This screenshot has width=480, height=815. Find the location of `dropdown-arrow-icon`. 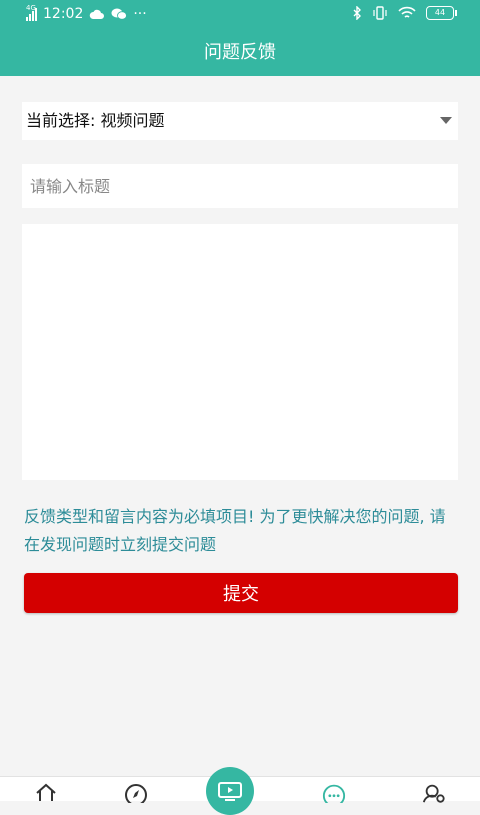

dropdown-arrow-icon is located at coordinates (446, 120).